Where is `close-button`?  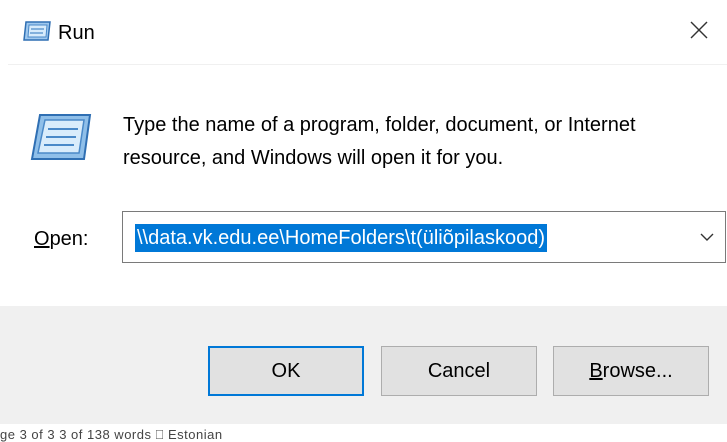 close-button is located at coordinates (699, 32).